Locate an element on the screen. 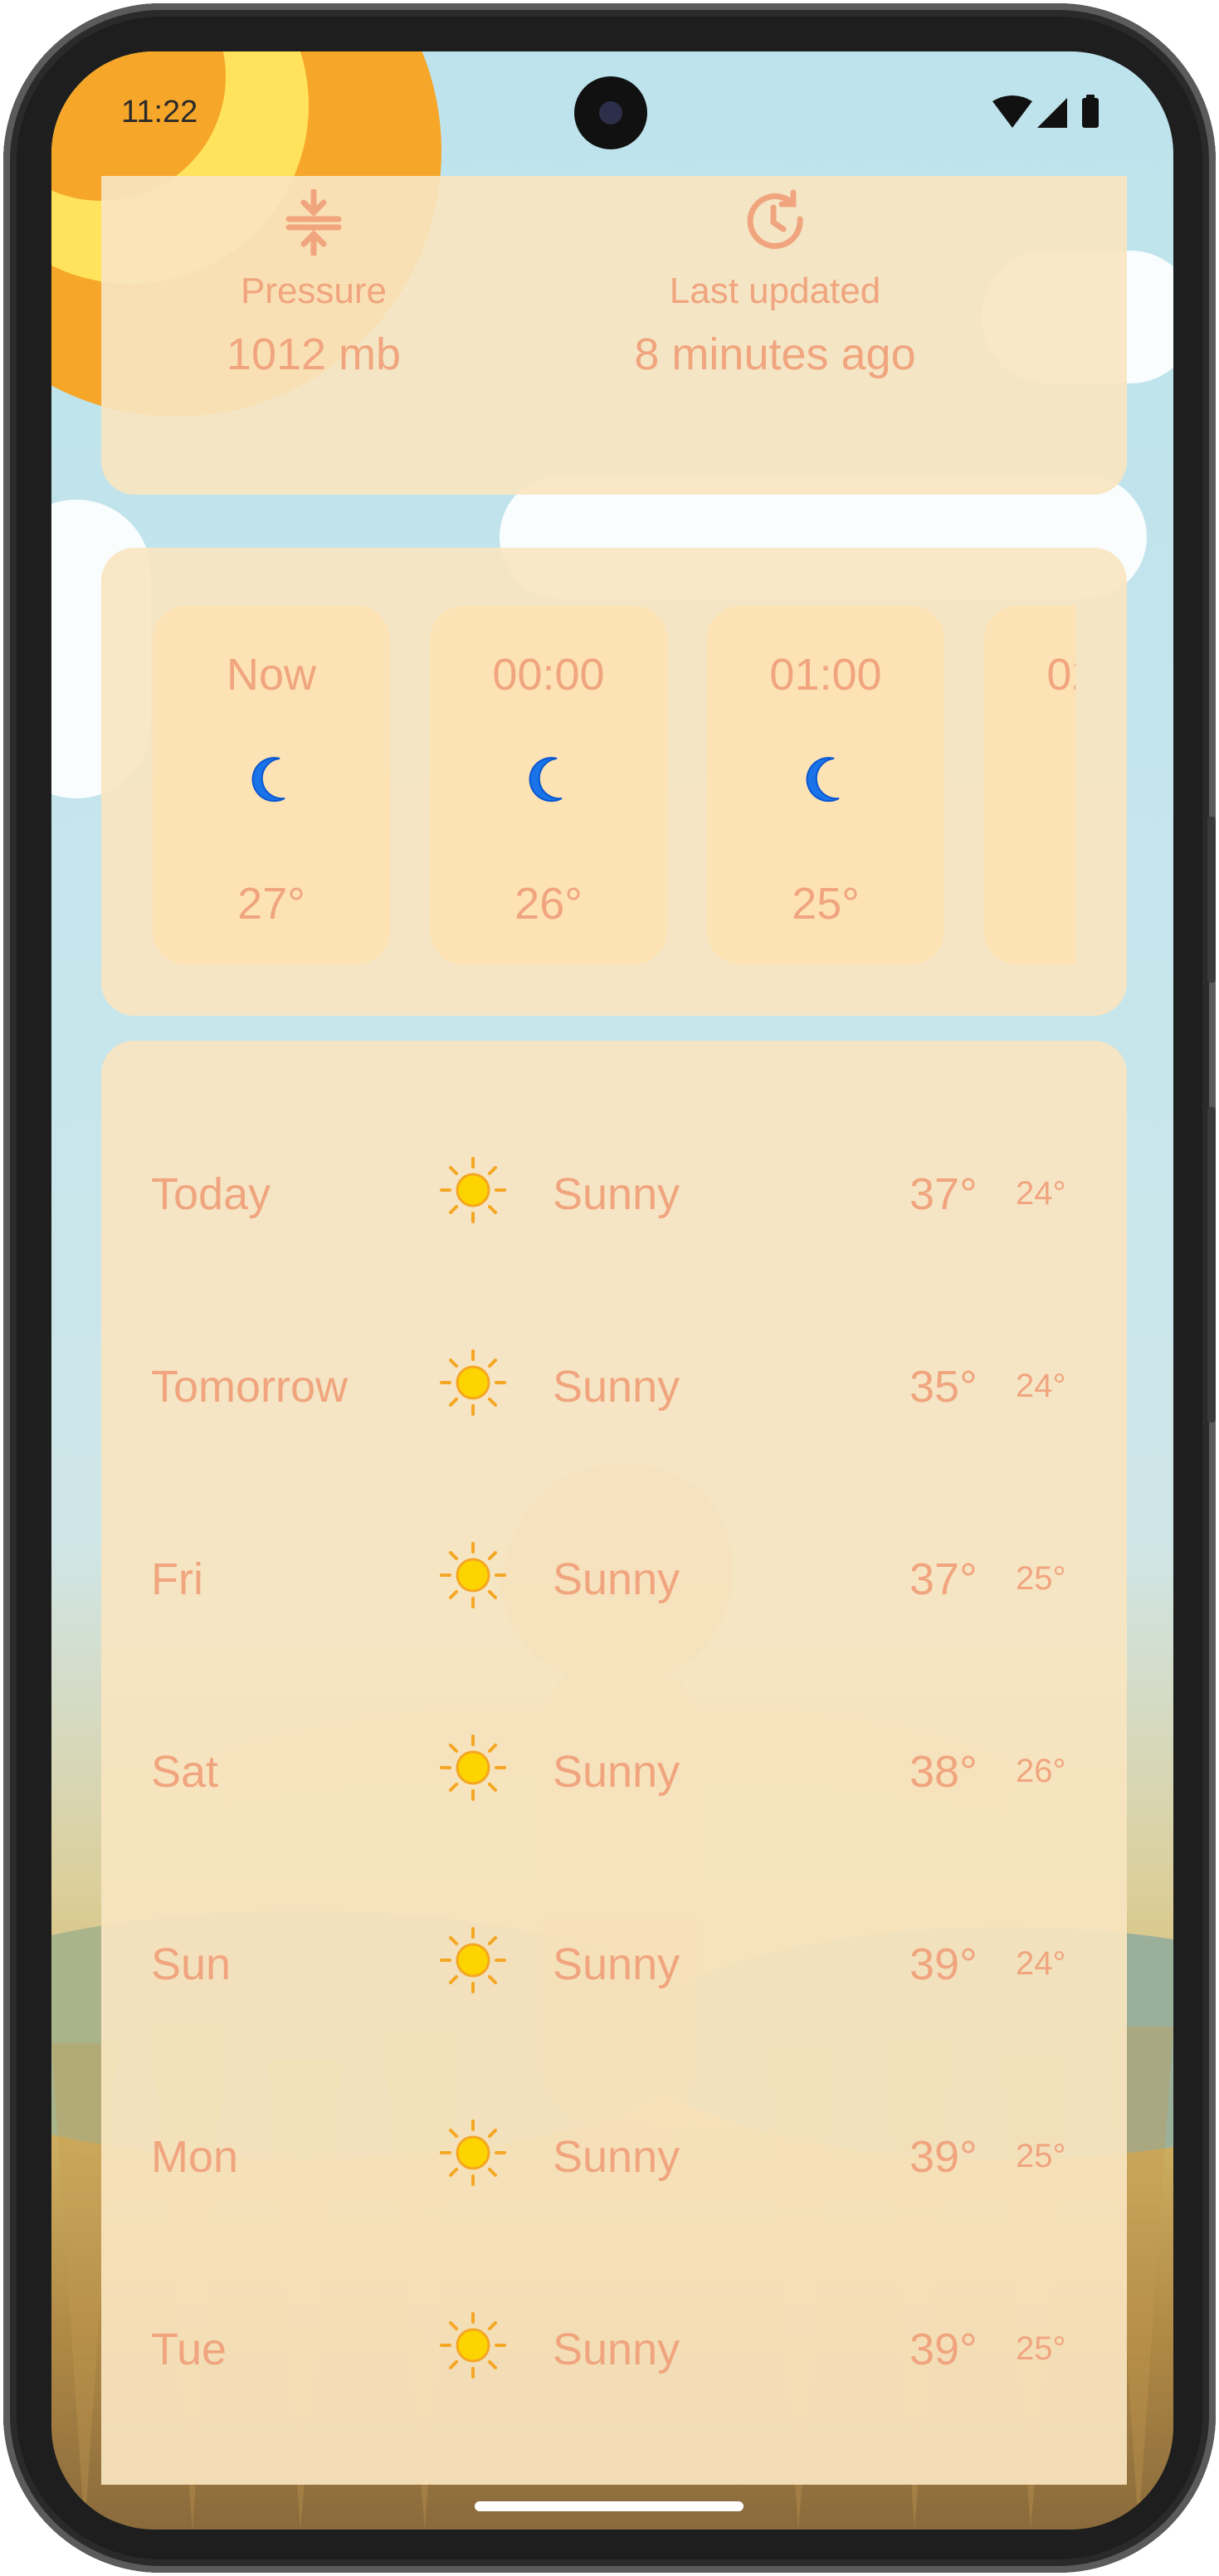 The height and width of the screenshot is (2576, 1219). daily-row: Fri Sunny 37° 25° is located at coordinates (615, 1576).